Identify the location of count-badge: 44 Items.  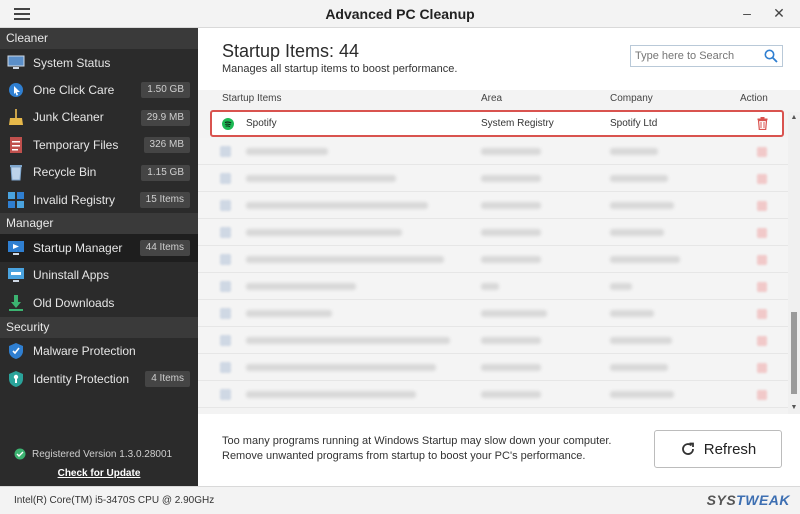
(164, 248).